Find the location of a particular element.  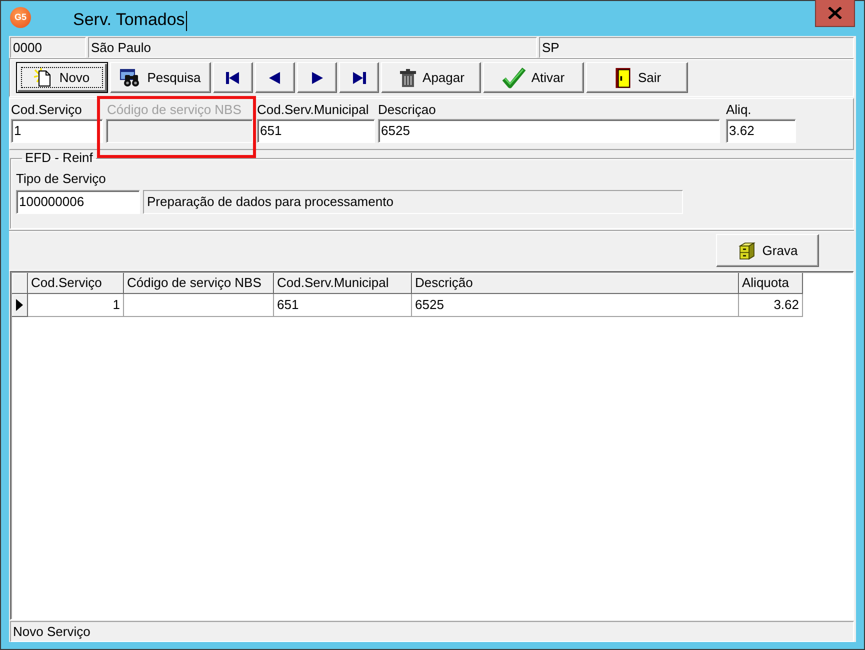

column-header: Descrição is located at coordinates (575, 283).